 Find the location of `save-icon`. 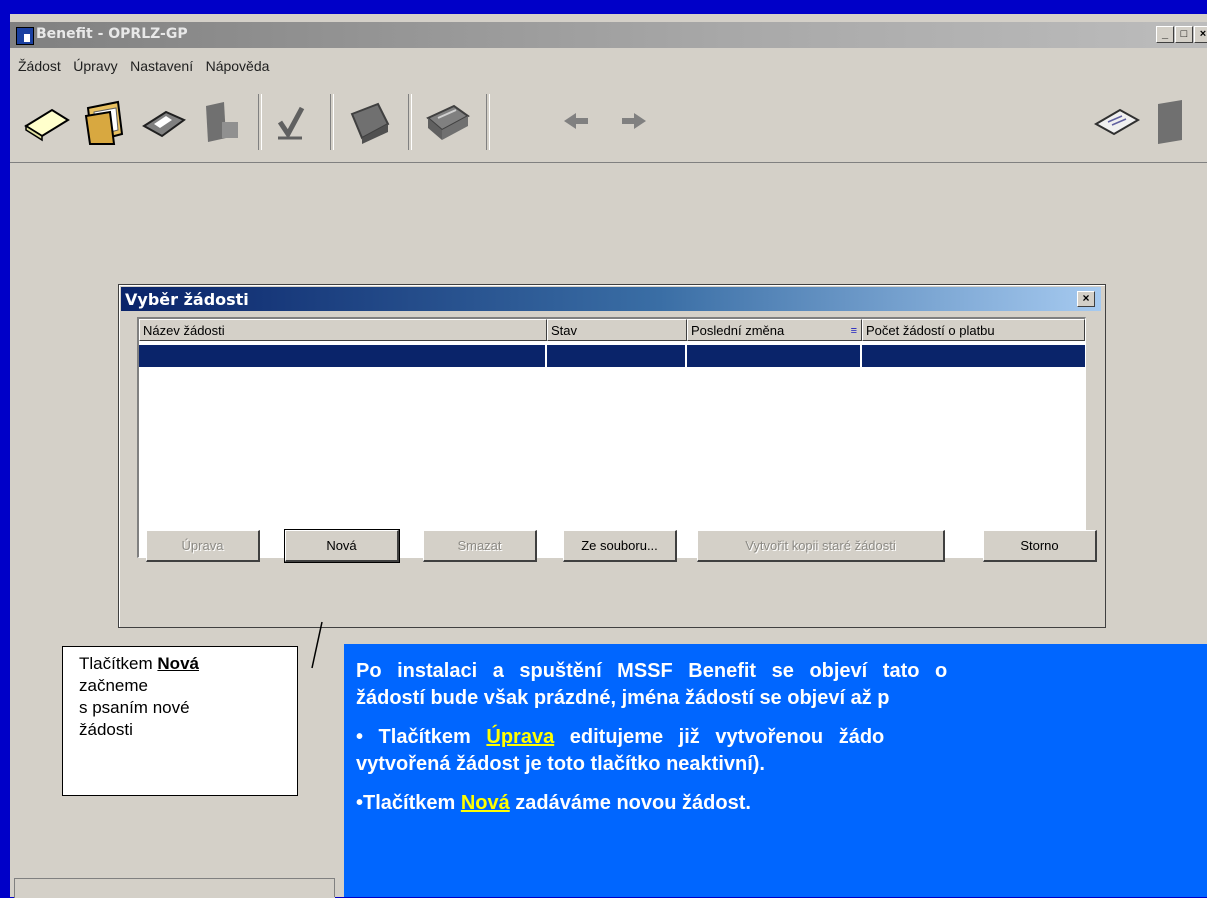

save-icon is located at coordinates (163, 121).